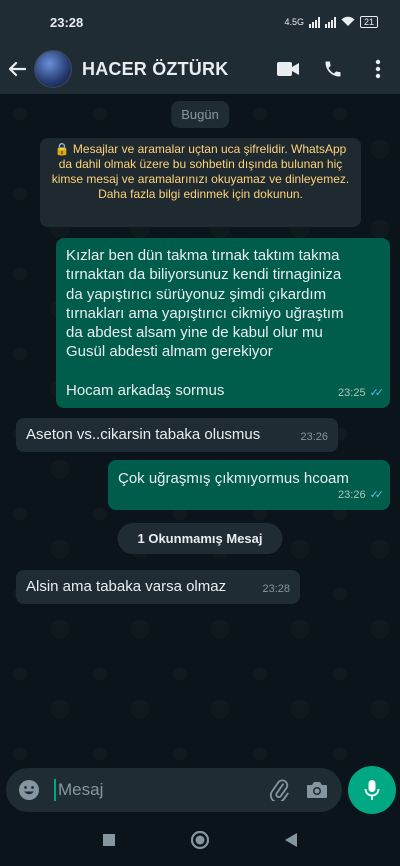 This screenshot has width=400, height=866. What do you see at coordinates (314, 22) in the screenshot?
I see `signal-icon` at bounding box center [314, 22].